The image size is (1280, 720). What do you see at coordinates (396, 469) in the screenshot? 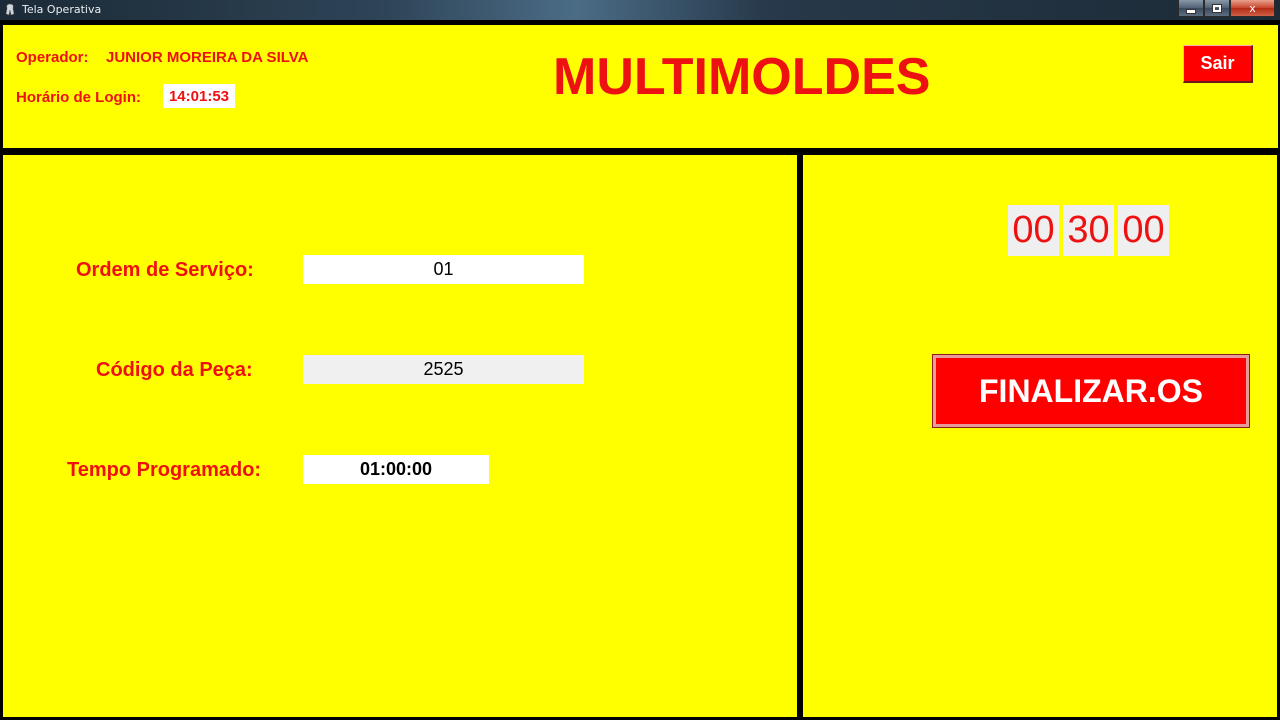
I see `scheduled-time-field: 01:00:00` at bounding box center [396, 469].